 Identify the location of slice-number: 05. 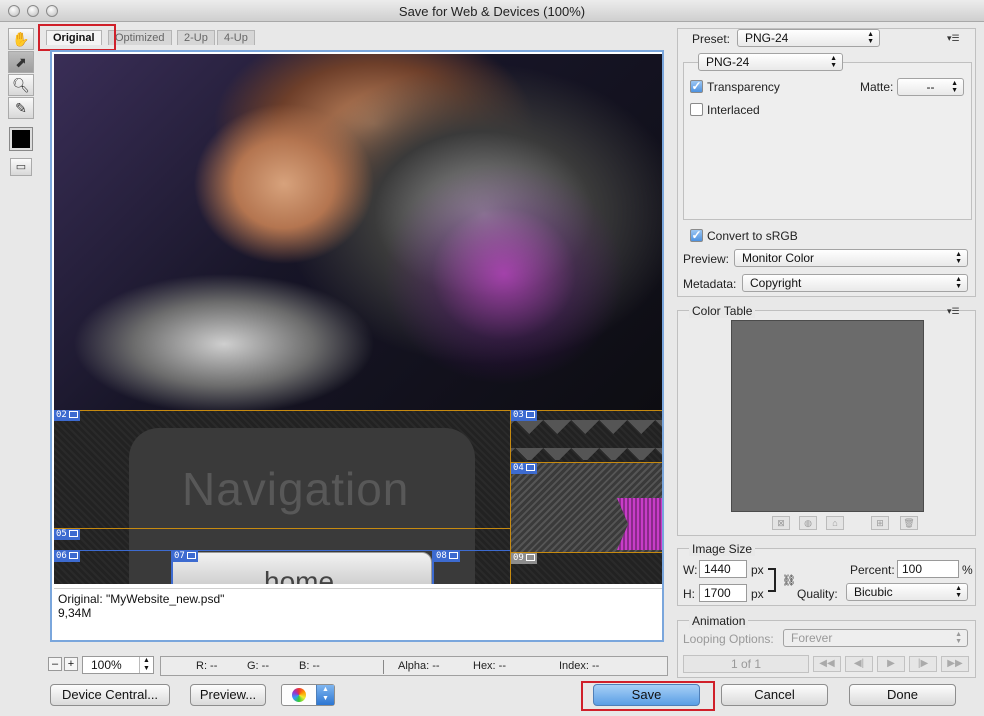
(61, 534).